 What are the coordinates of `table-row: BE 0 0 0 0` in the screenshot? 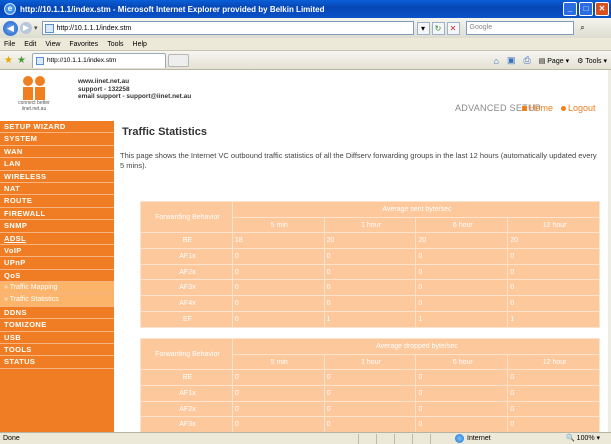 It's located at (370, 378).